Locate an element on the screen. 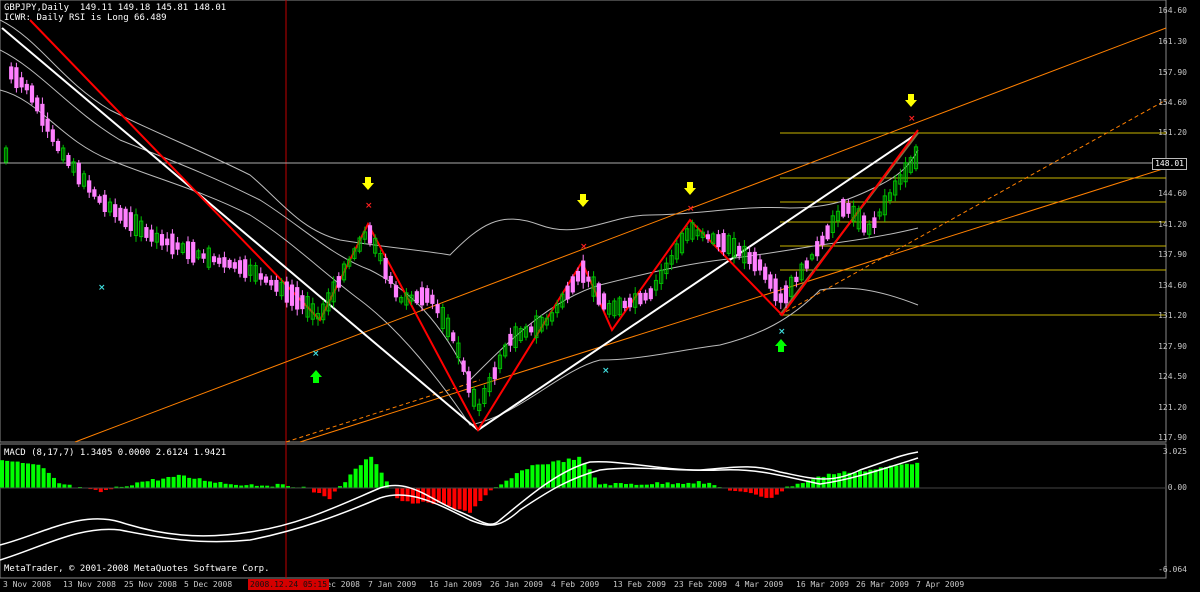  price-tick: 157.90 is located at coordinates (1172, 72).